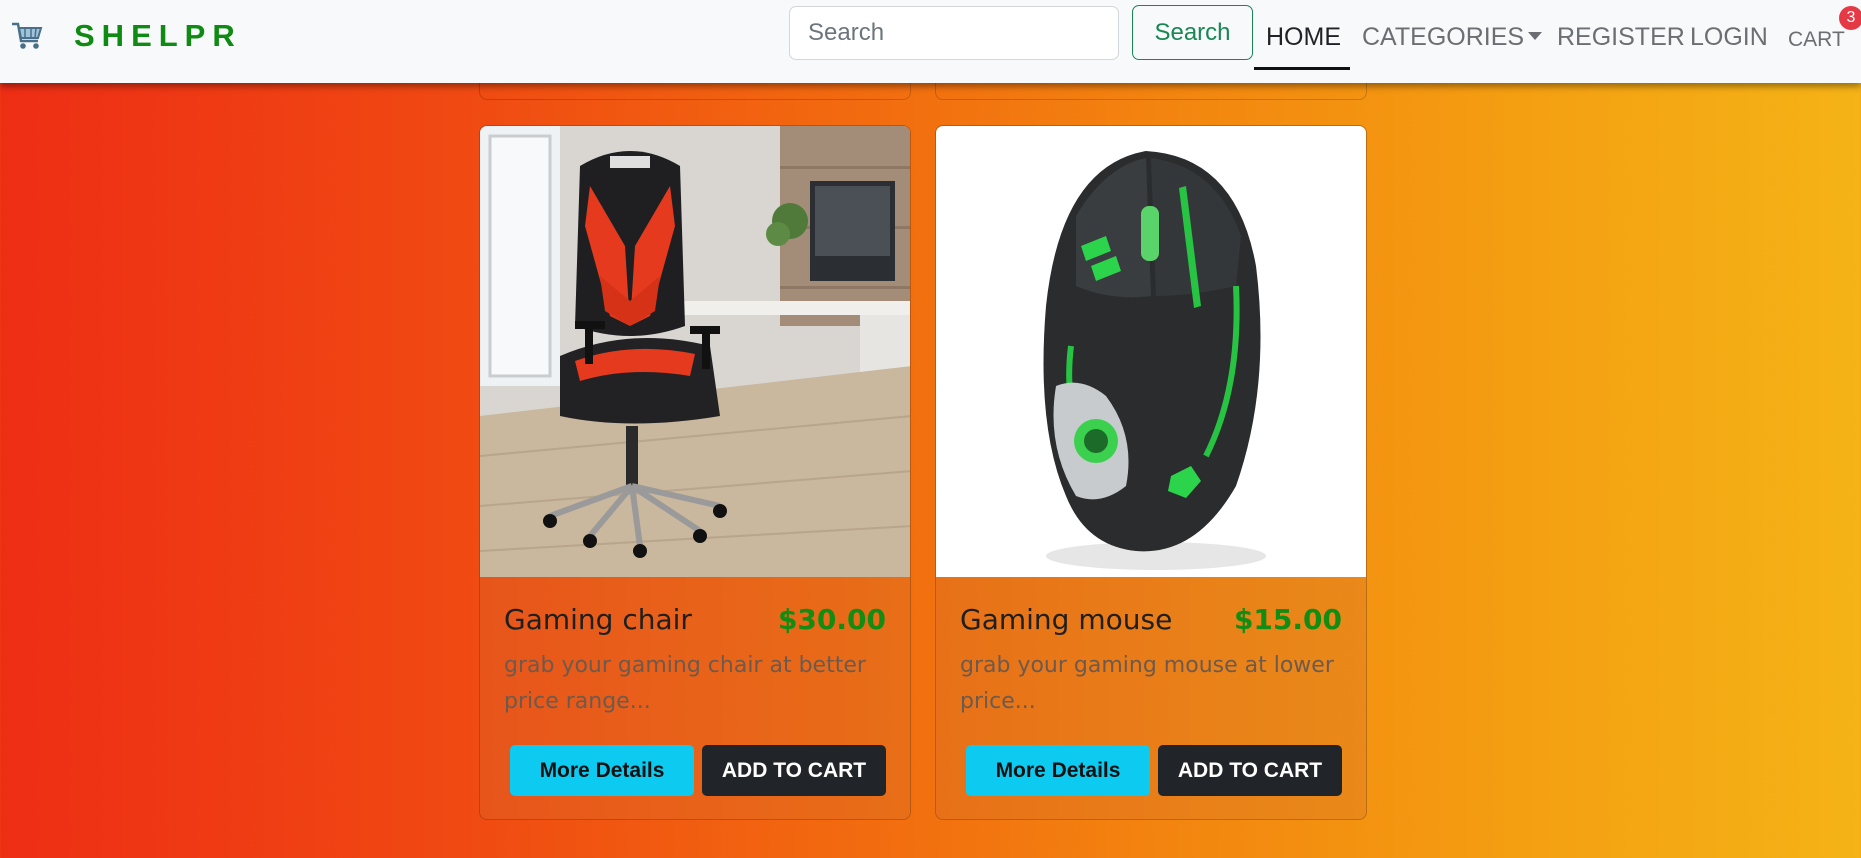 This screenshot has height=858, width=1861. Describe the element at coordinates (1066, 619) in the screenshot. I see `product-name: Gaming mouse` at that location.